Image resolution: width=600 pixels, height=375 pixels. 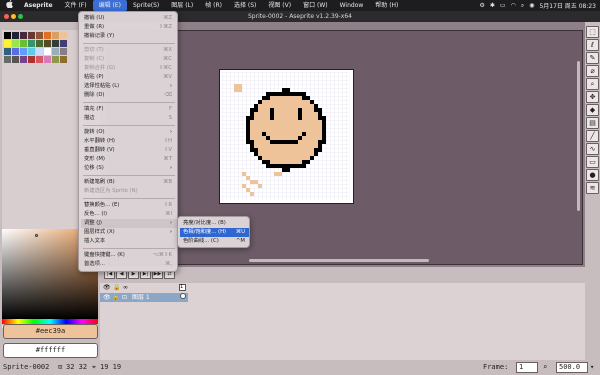 I want to click on sprite-canvas, so click(x=286, y=136).